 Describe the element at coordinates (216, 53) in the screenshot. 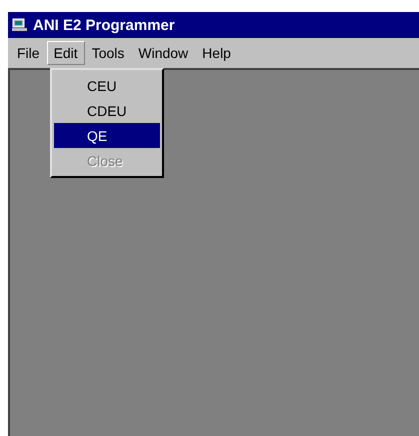

I see `menu-item: Help` at that location.